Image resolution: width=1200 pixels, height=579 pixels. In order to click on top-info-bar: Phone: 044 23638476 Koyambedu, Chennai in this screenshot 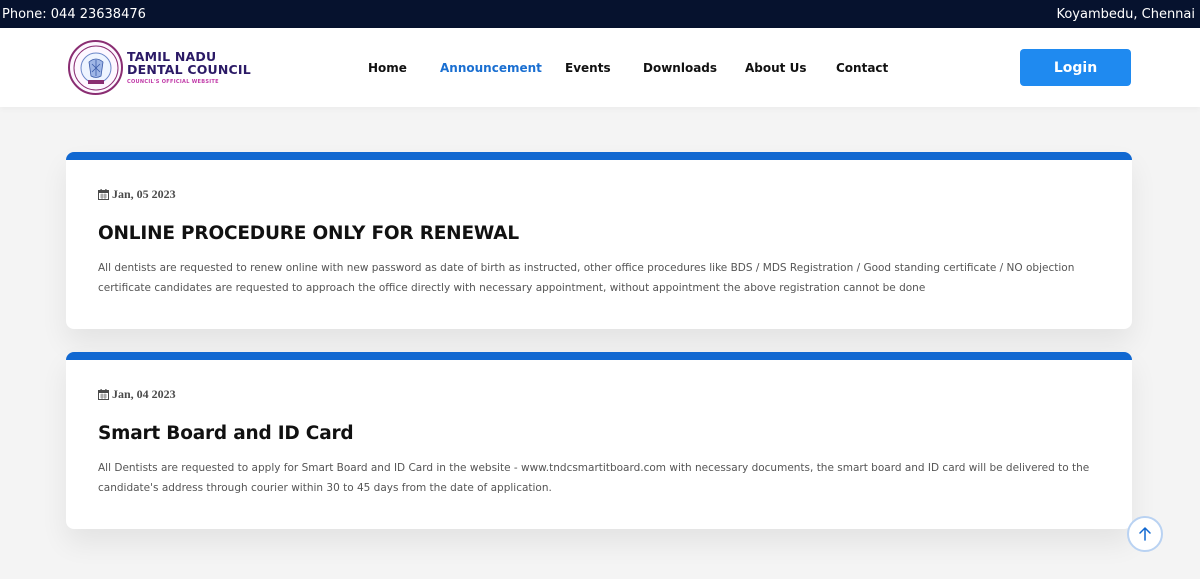, I will do `click(600, 14)`.